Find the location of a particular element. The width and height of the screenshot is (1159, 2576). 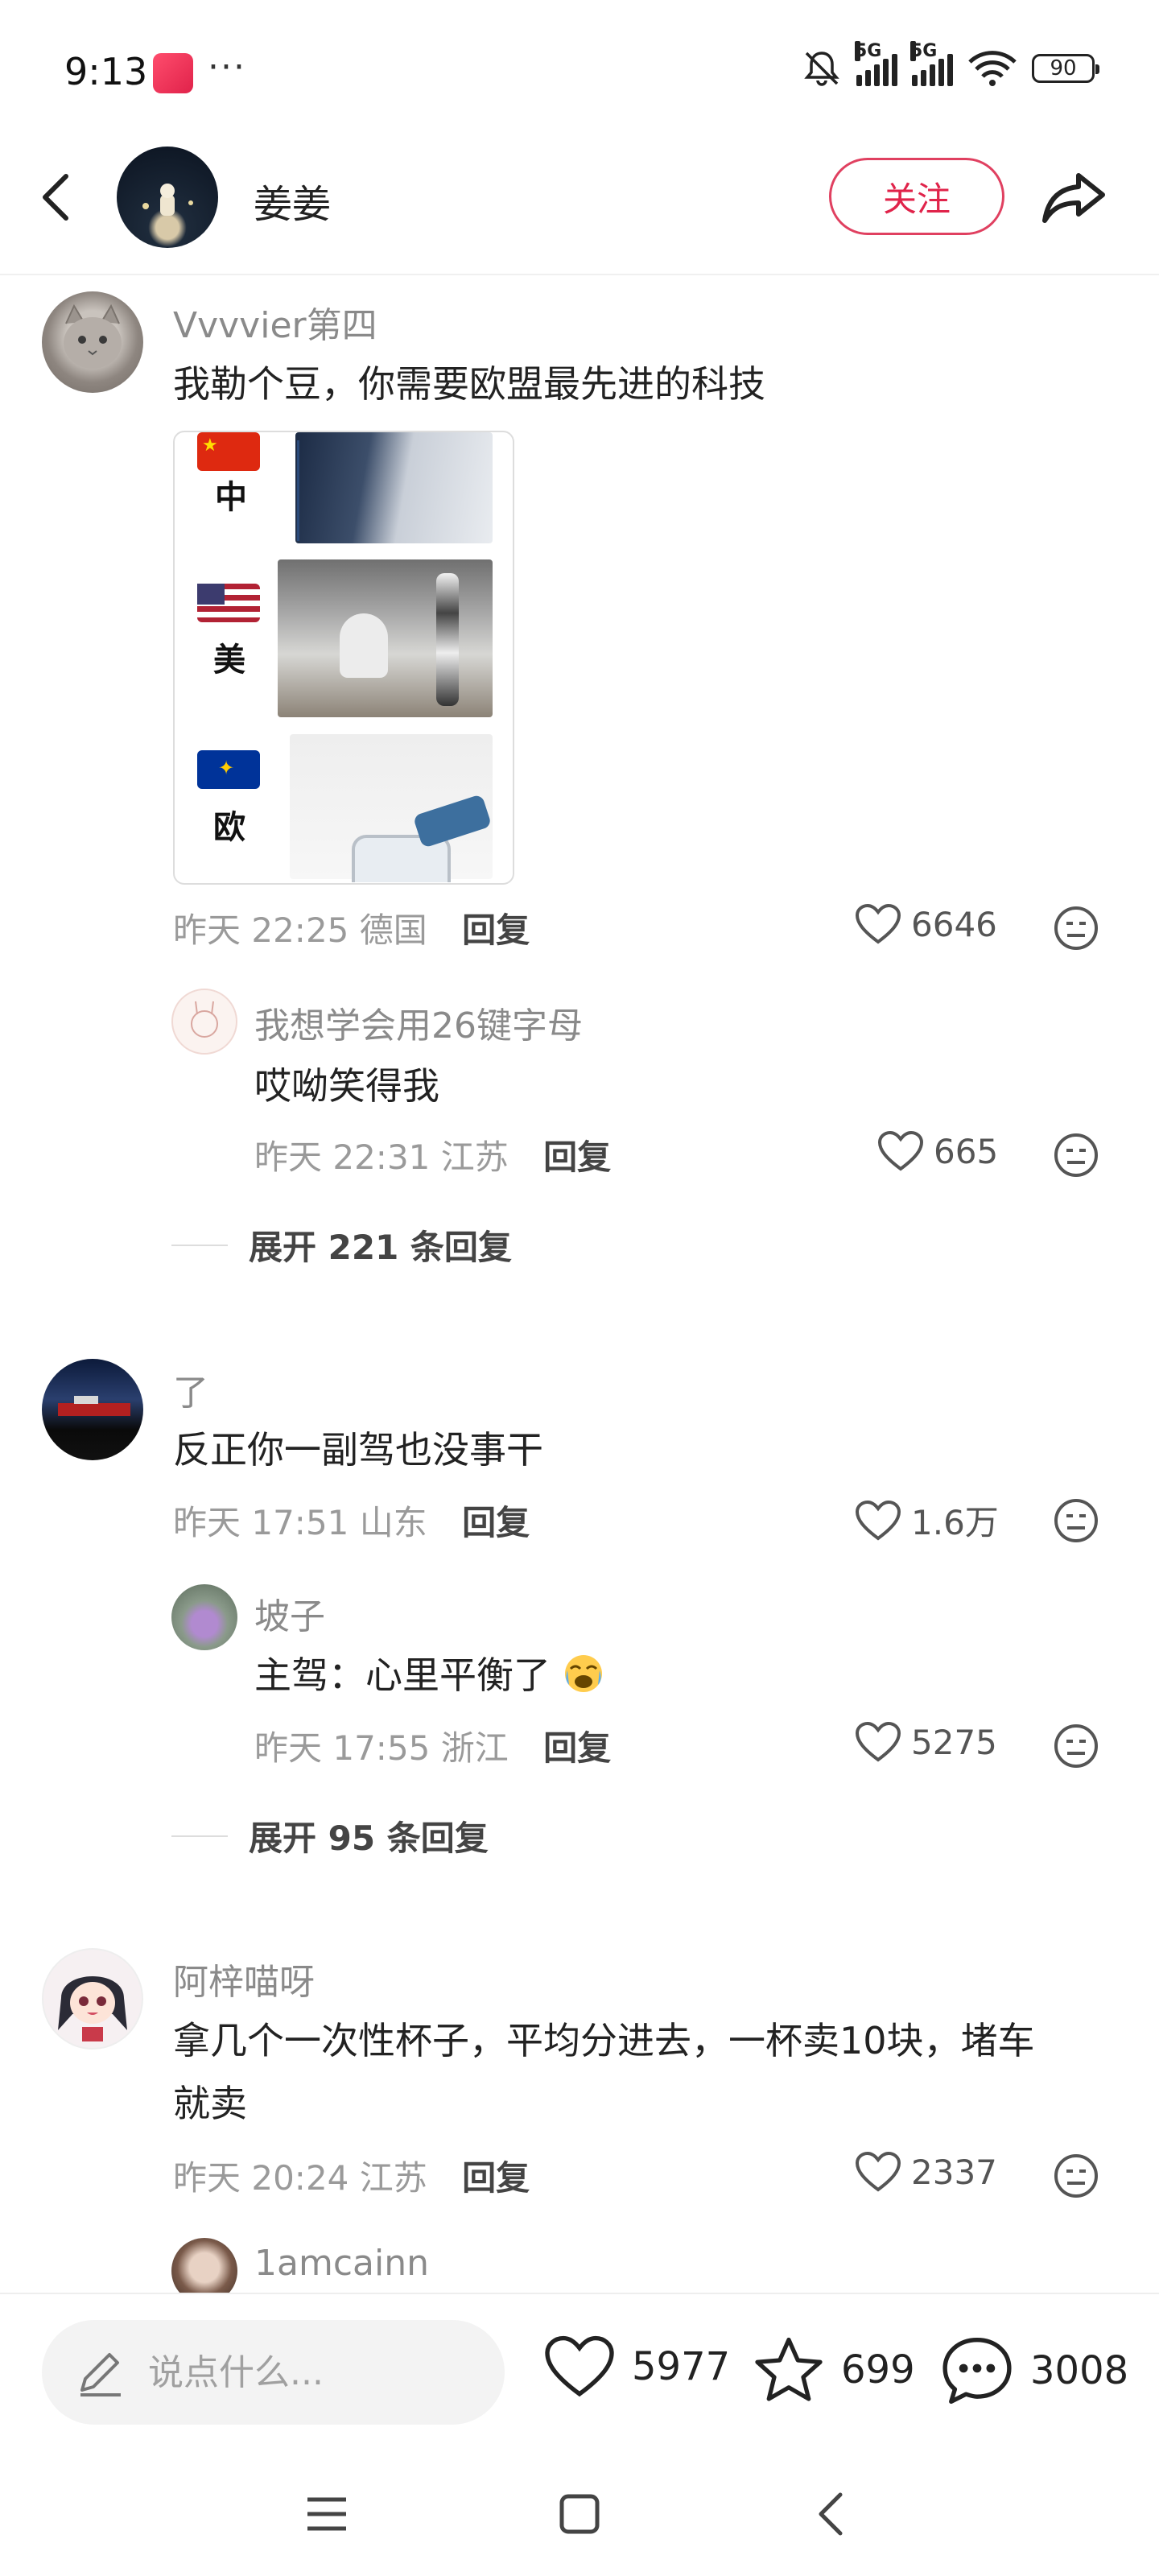

like-button: 2337 is located at coordinates (926, 2172).